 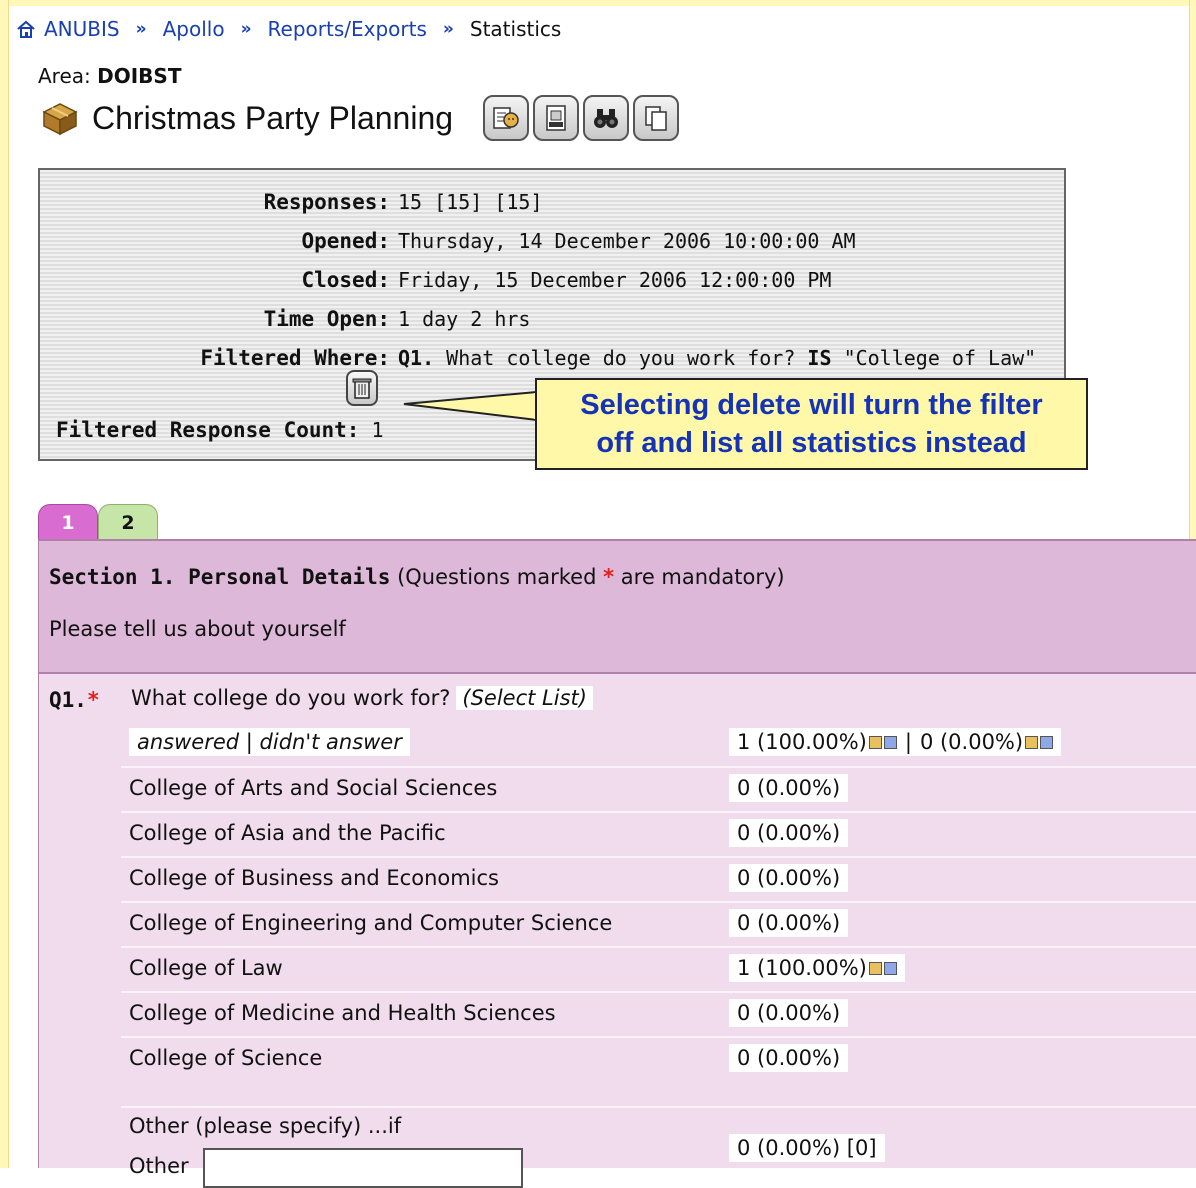 What do you see at coordinates (347, 29) in the screenshot?
I see `breadcrumb-link-reports-exports: Reports/Exports` at bounding box center [347, 29].